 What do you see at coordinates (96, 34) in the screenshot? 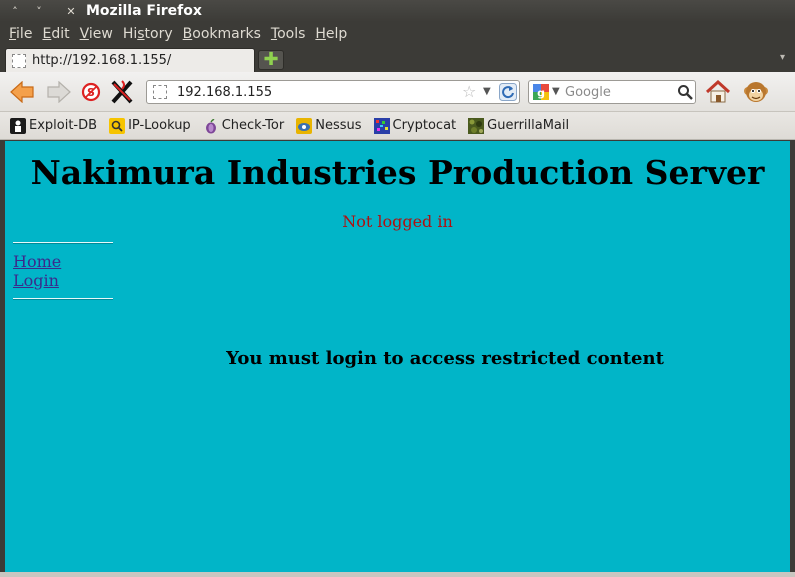
I see `menu-view: View` at bounding box center [96, 34].